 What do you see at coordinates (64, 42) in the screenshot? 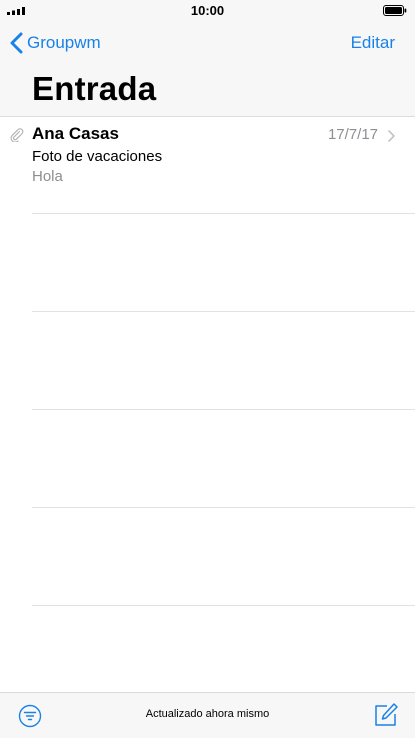
I see `back-button-label: Groupwm` at bounding box center [64, 42].